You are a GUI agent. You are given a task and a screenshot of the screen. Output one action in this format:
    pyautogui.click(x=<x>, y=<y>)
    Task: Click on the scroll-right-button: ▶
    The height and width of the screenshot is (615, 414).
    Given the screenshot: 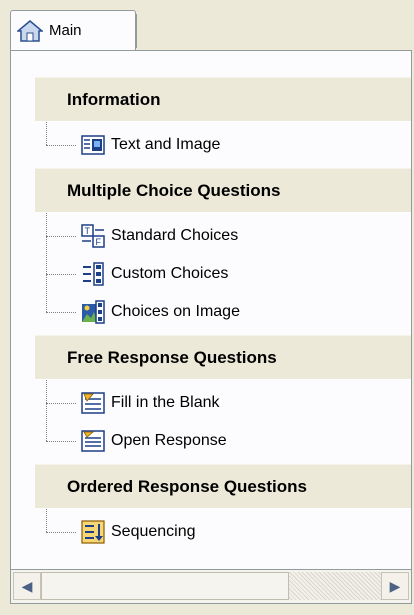 What is the action you would take?
    pyautogui.click(x=395, y=586)
    